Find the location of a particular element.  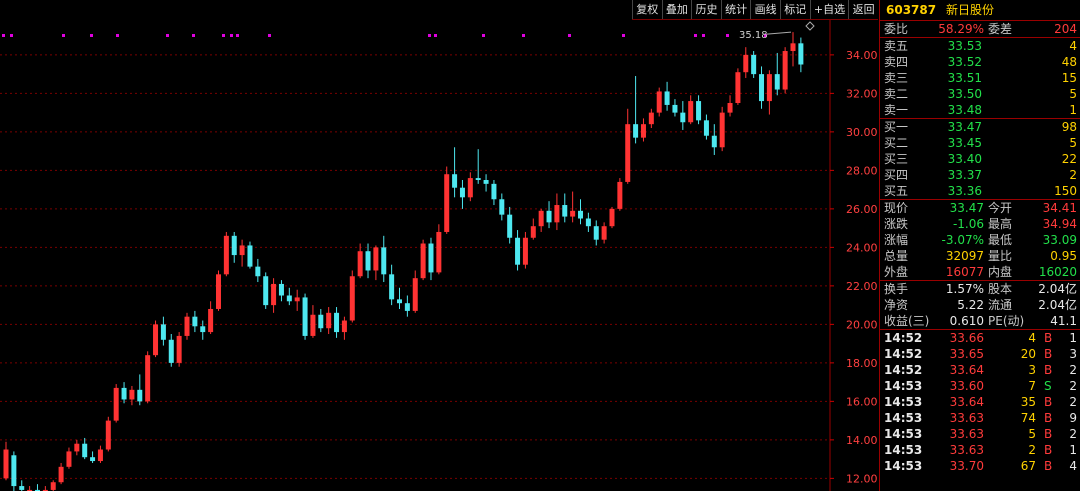

quote-label: 外盘 is located at coordinates (896, 272).